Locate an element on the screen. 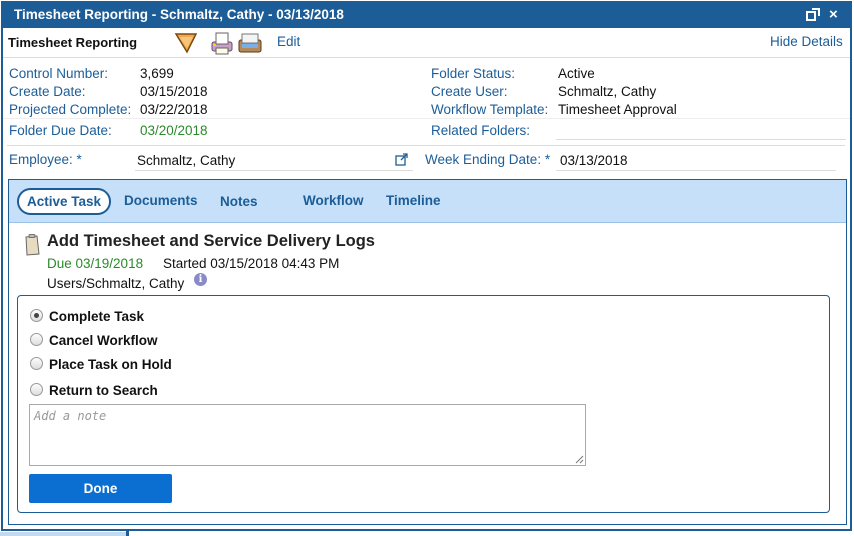 This screenshot has width=854, height=536. workflow-template-label: Workflow Template: is located at coordinates (490, 109).